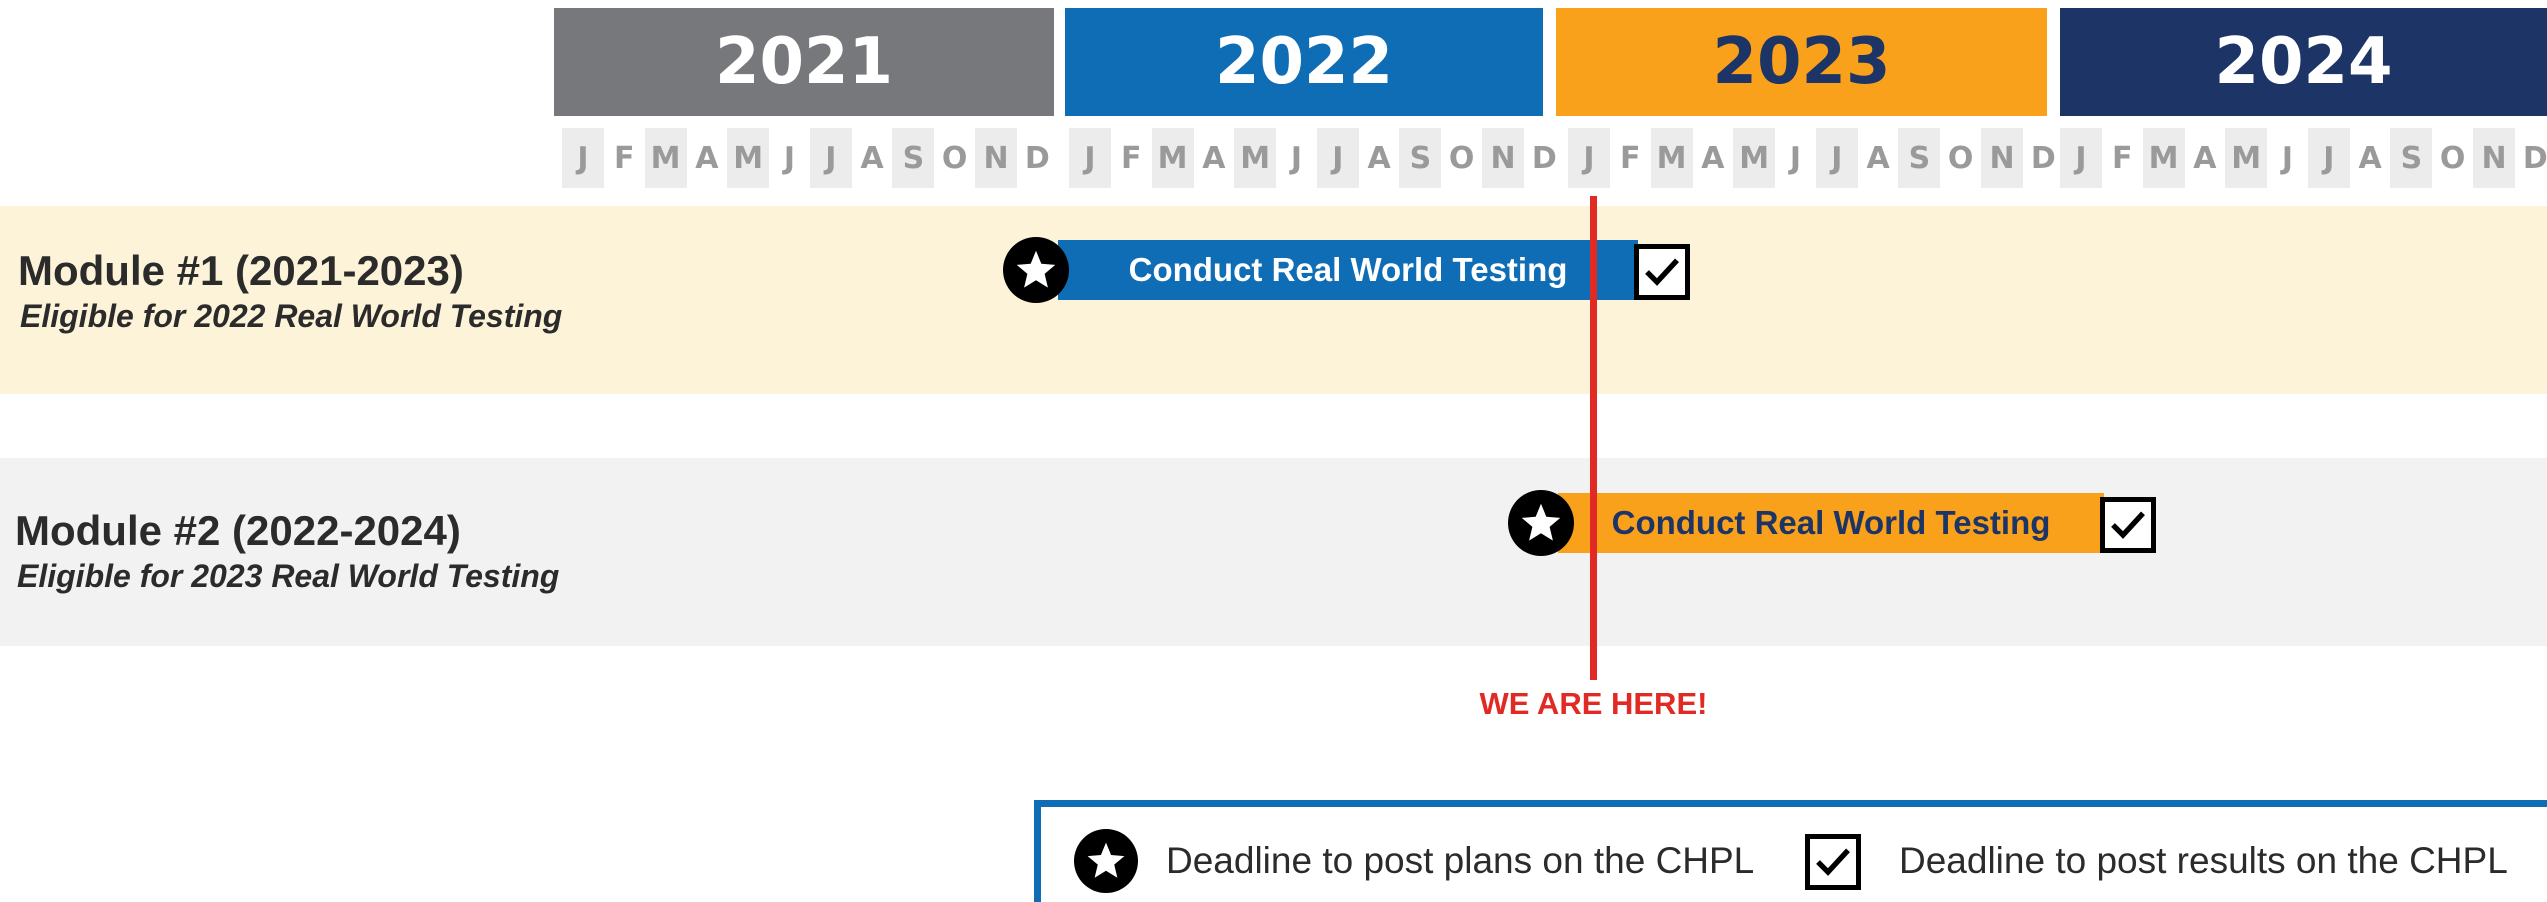 This screenshot has height=902, width=2547. What do you see at coordinates (665, 158) in the screenshot?
I see `month-2021-3: M` at bounding box center [665, 158].